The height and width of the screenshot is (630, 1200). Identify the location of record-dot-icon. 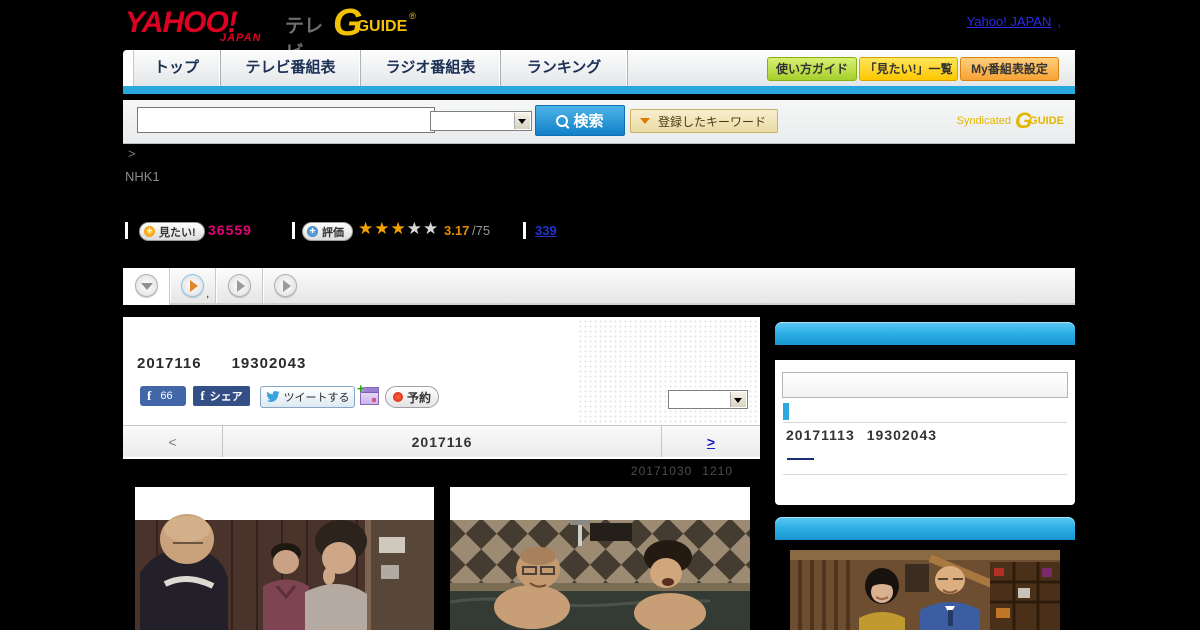
(397, 397).